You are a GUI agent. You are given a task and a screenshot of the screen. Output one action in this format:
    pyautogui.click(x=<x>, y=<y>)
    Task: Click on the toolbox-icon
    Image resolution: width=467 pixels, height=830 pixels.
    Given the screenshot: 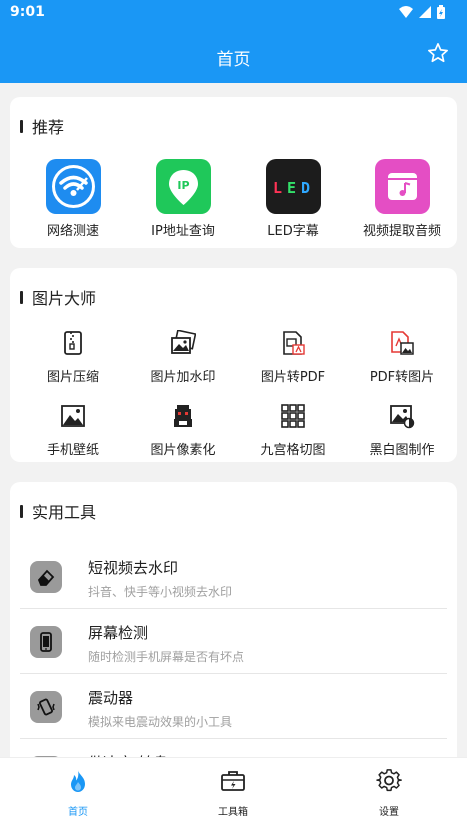 What is the action you would take?
    pyautogui.click(x=233, y=781)
    